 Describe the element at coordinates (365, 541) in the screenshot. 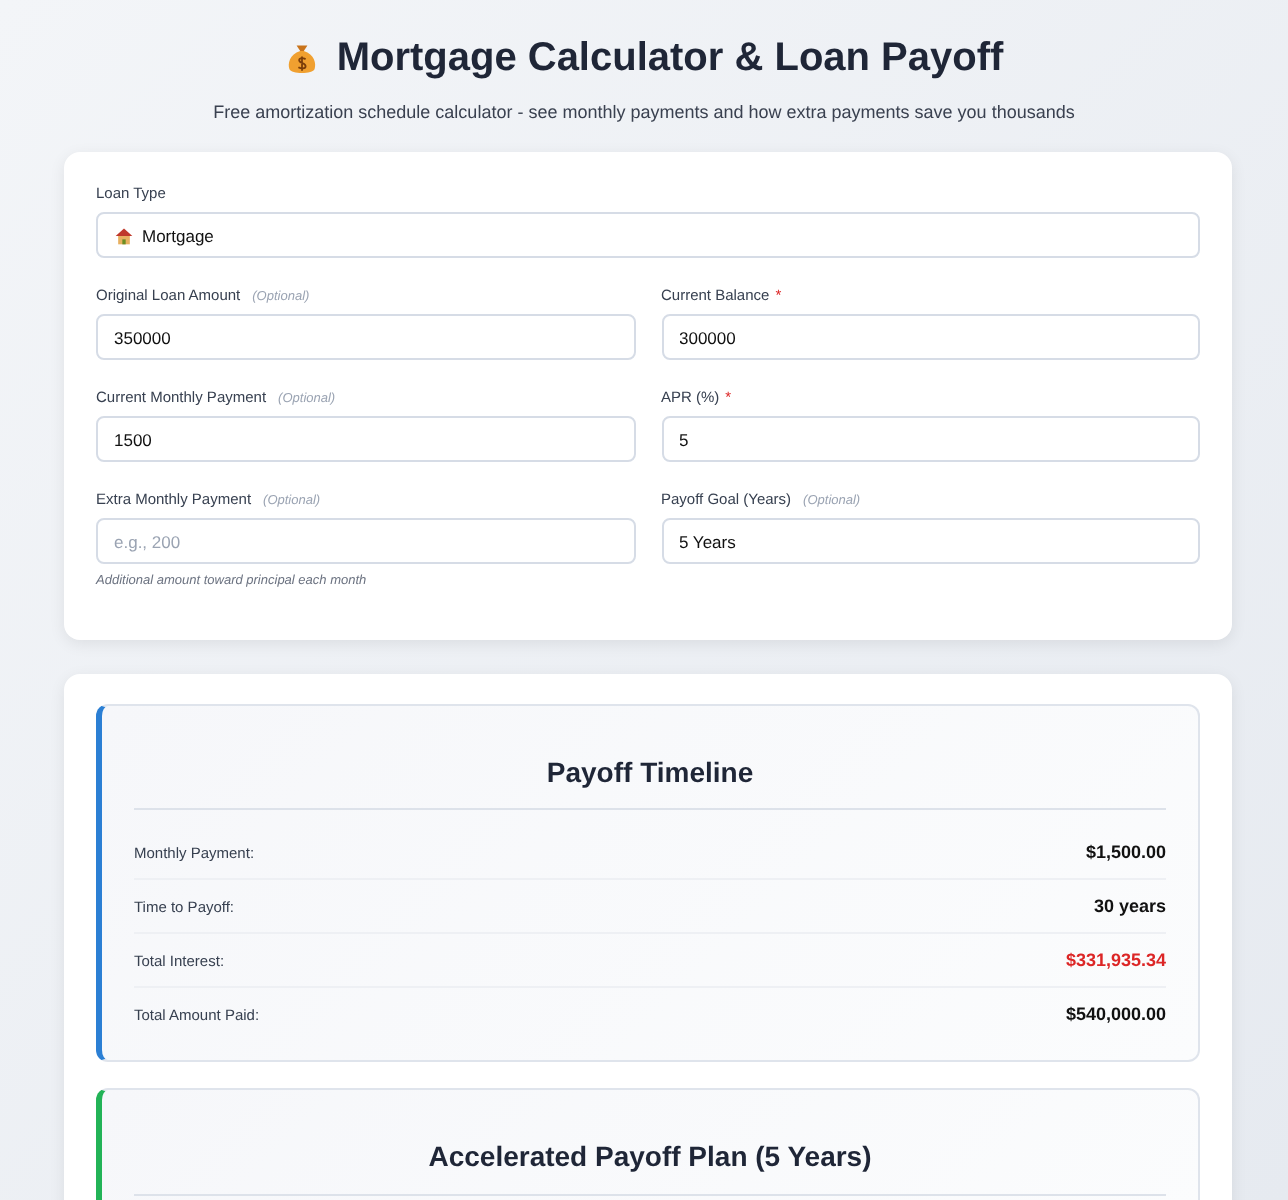

I see `input-field: e.g., 200` at that location.